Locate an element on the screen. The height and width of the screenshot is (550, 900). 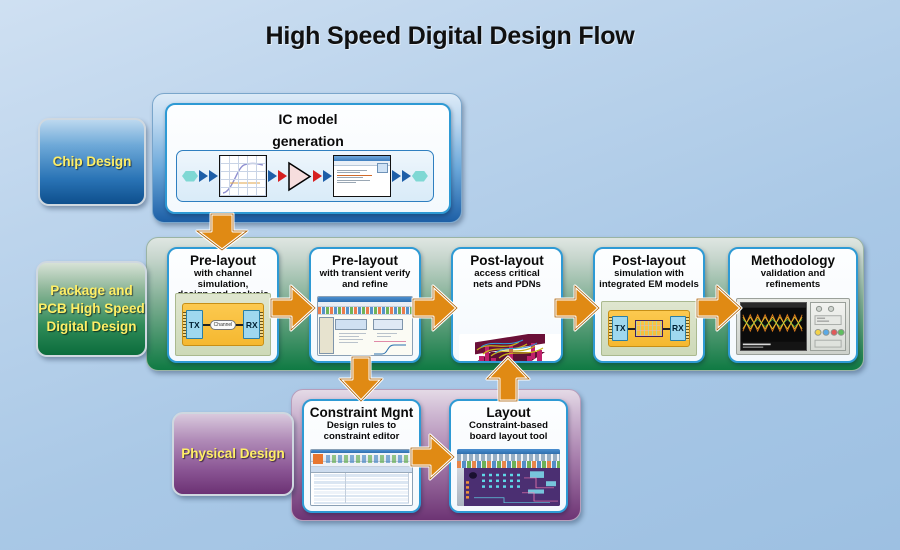
model-document-icon is located at coordinates (362, 176).